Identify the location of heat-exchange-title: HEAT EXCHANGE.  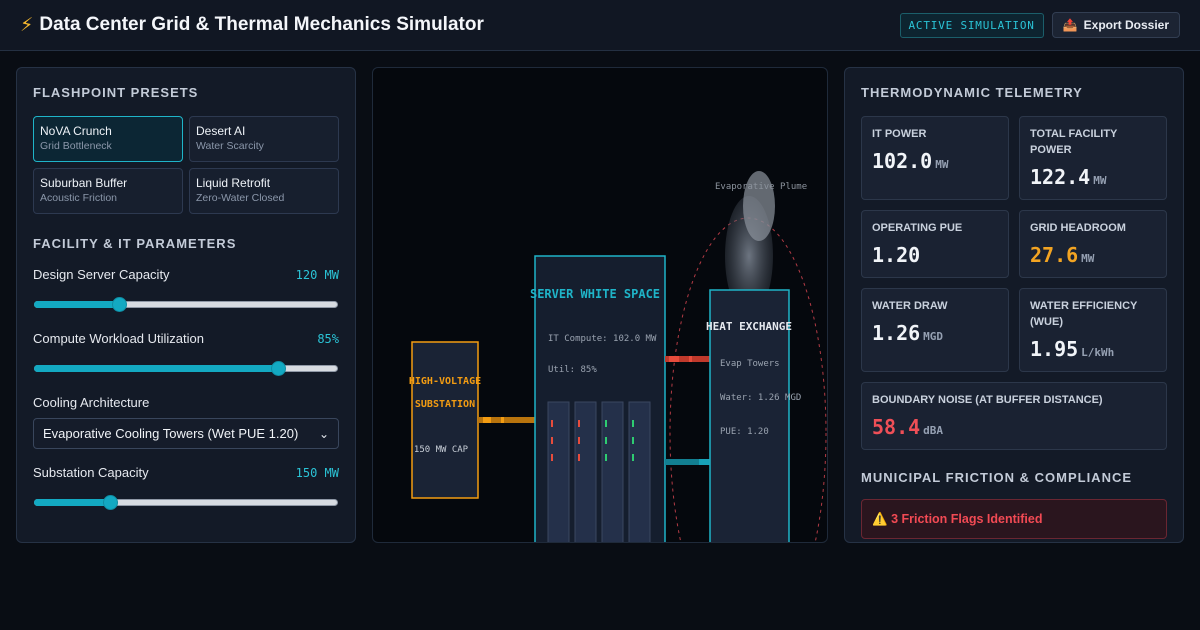
(749, 326).